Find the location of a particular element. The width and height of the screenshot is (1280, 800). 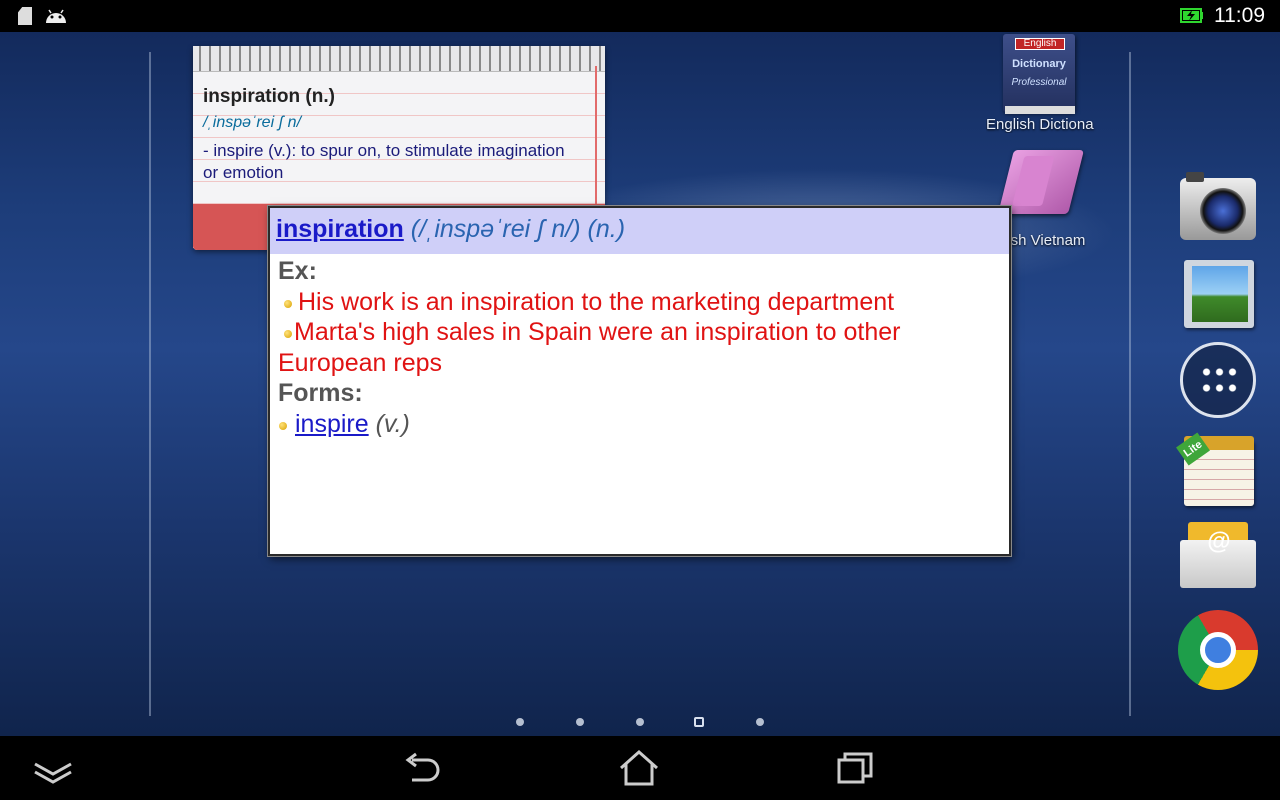

clock: 11:09 is located at coordinates (1239, 15).